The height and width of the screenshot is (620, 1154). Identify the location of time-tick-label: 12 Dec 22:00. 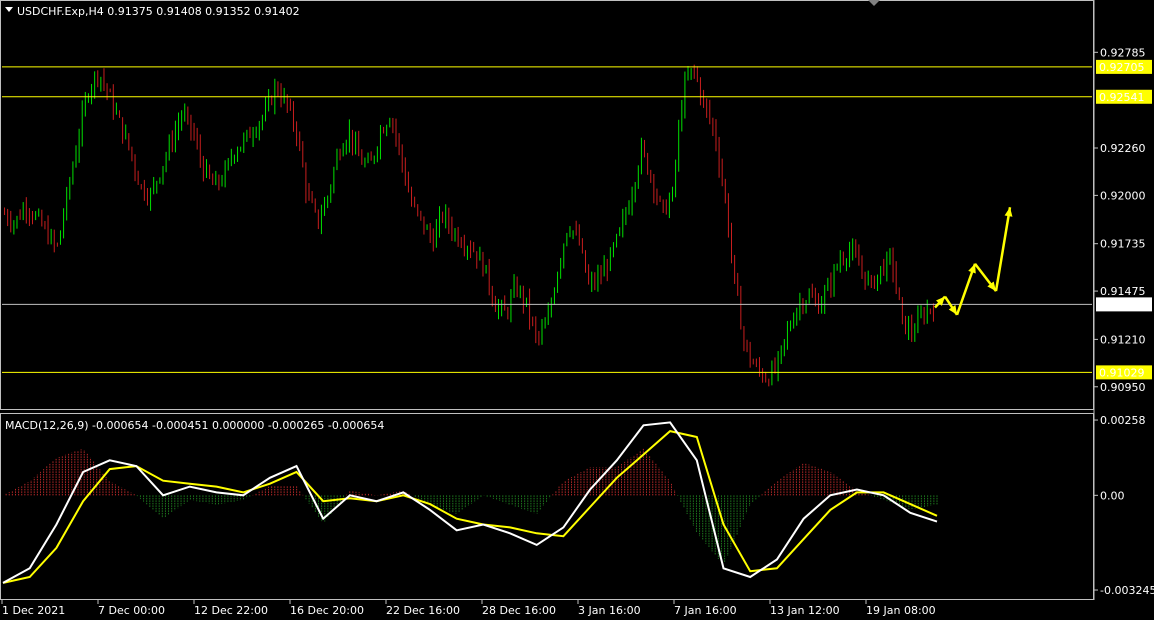
(231, 610).